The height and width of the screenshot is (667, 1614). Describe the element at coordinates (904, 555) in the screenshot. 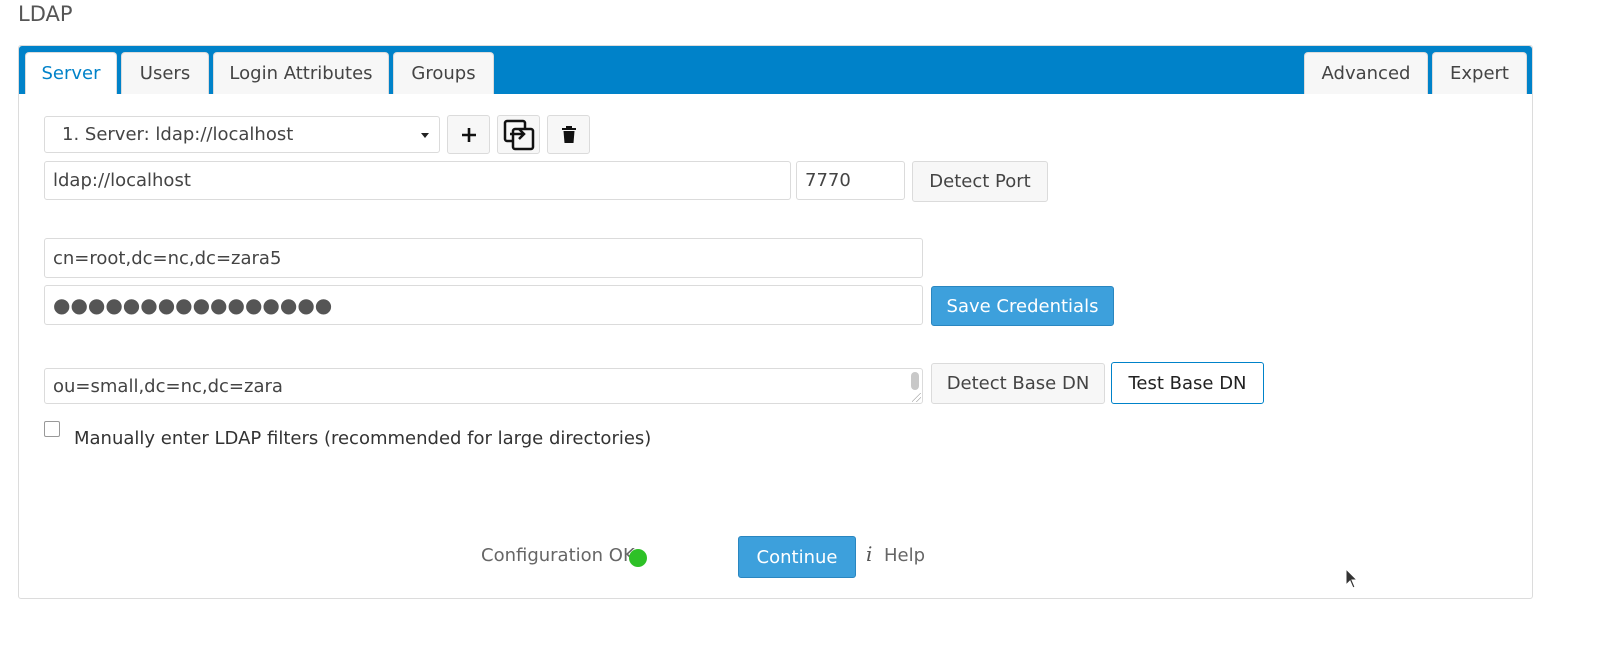

I see `help-link: Help` at that location.